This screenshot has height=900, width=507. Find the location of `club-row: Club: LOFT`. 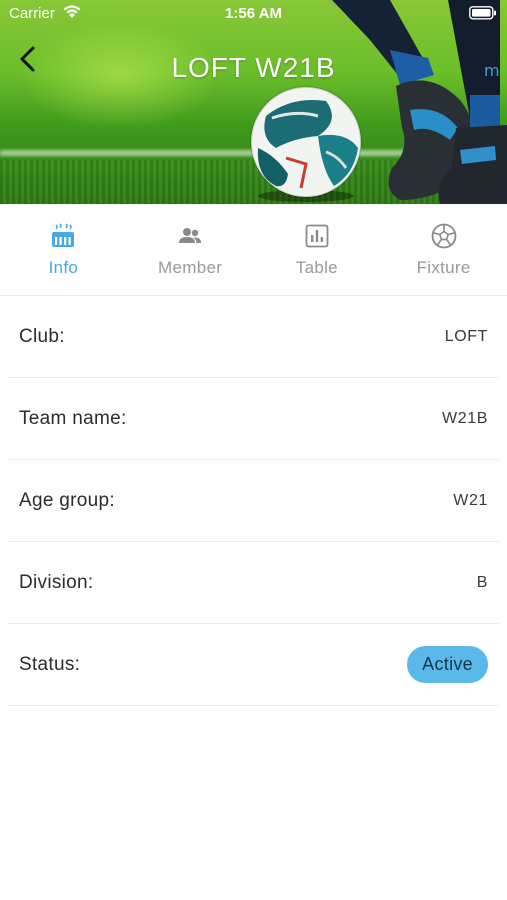

club-row: Club: LOFT is located at coordinates (253, 337).